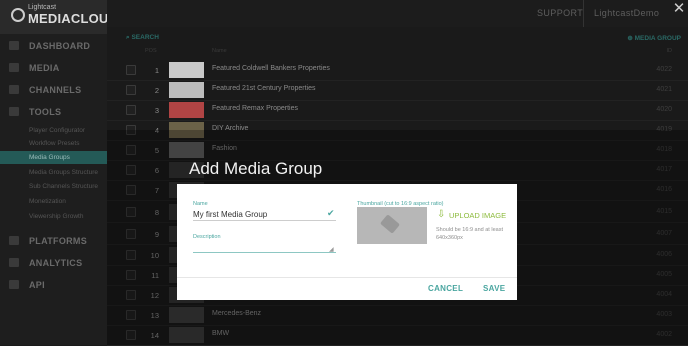  Describe the element at coordinates (14, 111) in the screenshot. I see `tools-icon` at that location.